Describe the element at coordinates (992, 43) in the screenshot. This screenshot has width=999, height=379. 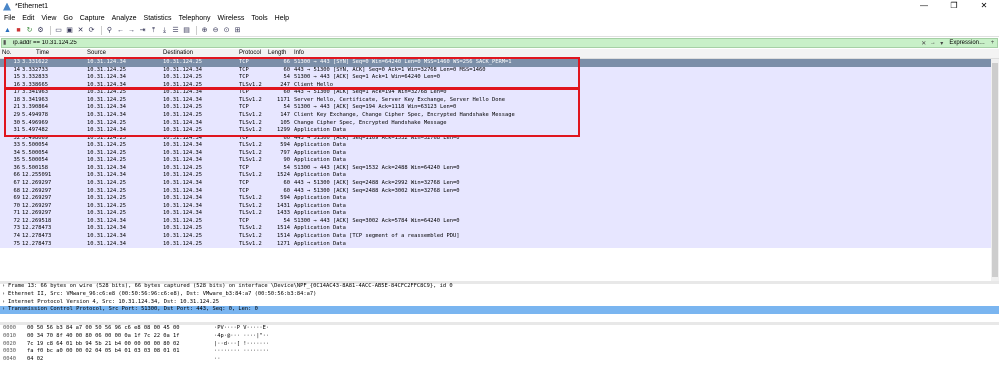
I see `add-filter-button: +` at that location.